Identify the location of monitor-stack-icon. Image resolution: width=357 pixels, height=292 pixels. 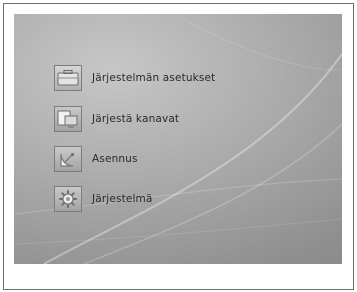
(68, 119).